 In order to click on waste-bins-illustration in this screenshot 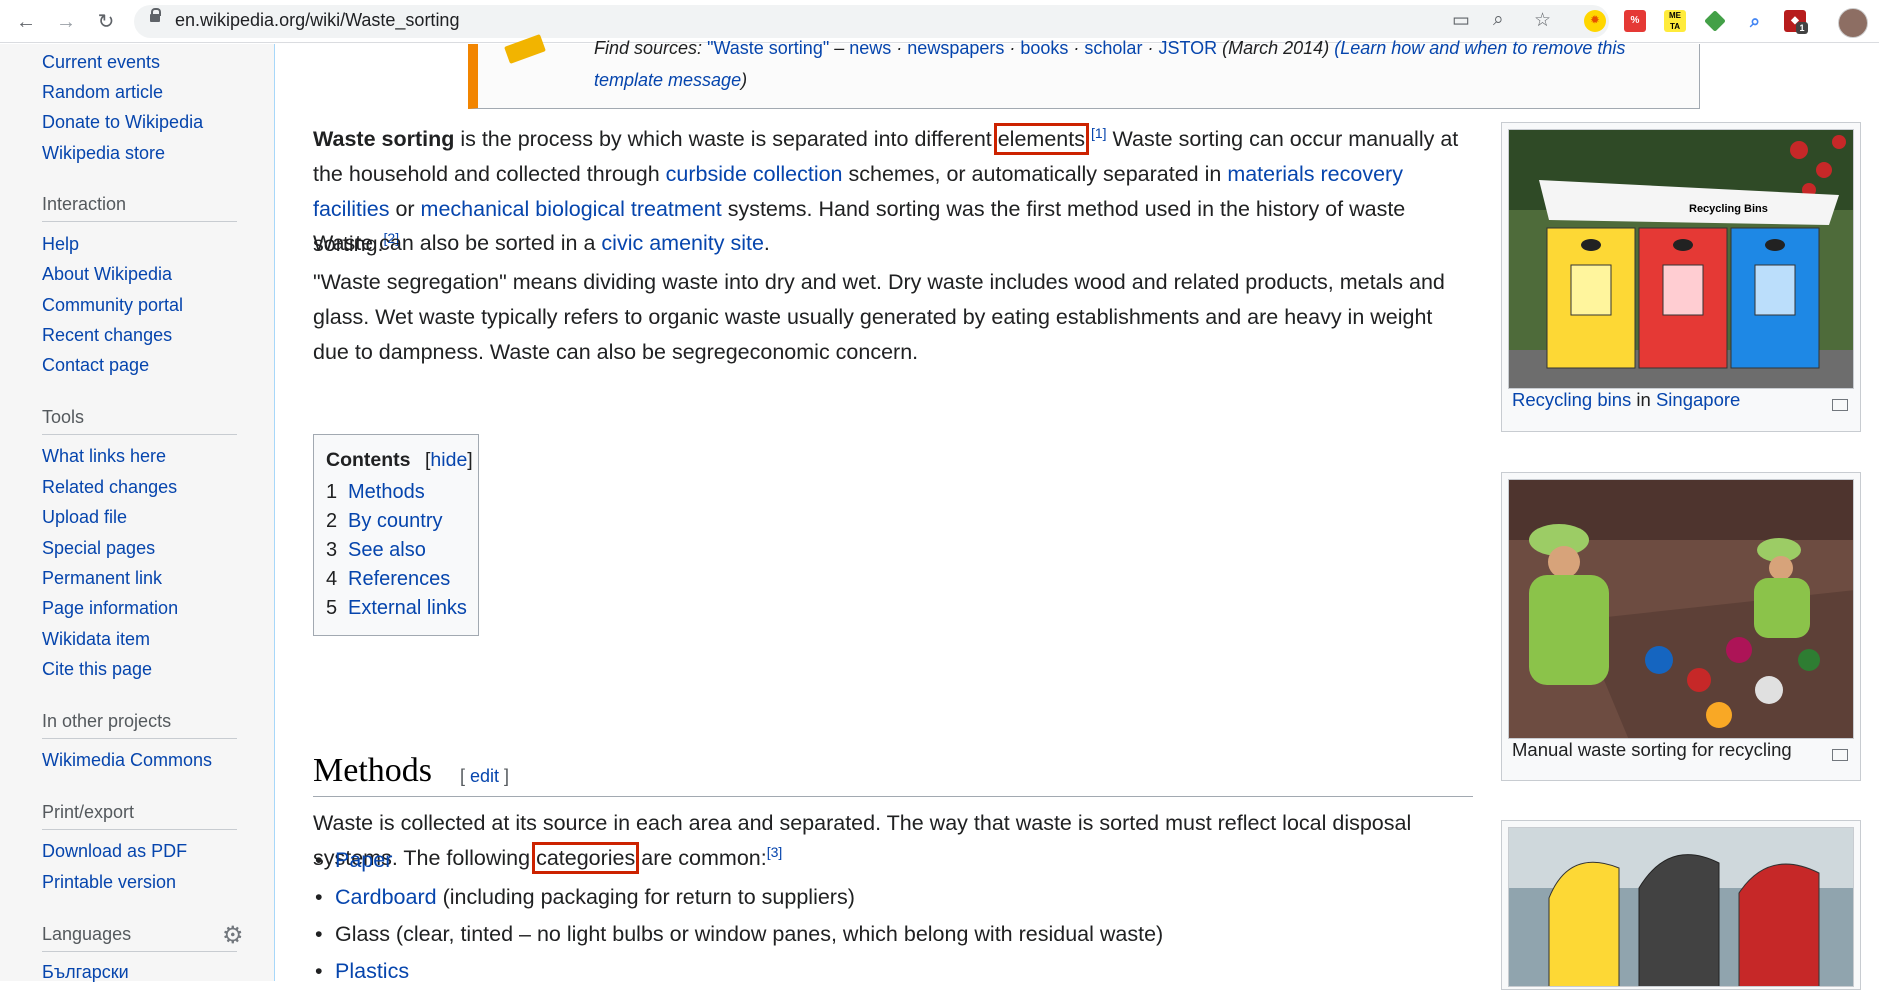, I will do `click(1681, 907)`.